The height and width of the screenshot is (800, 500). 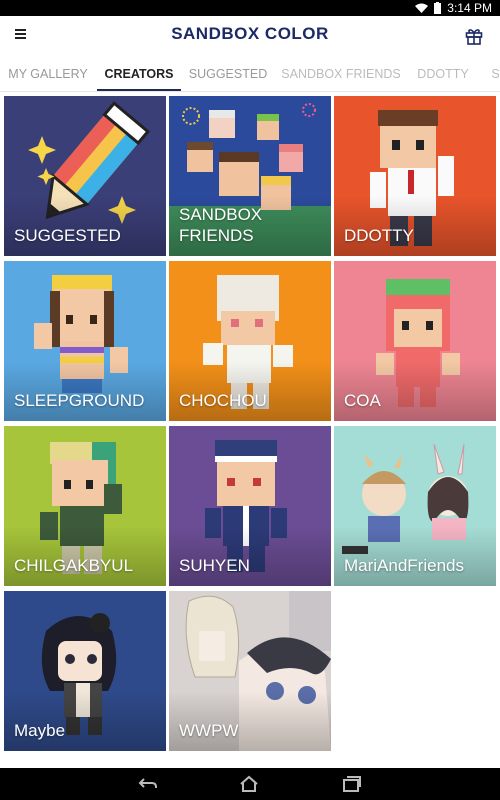 What do you see at coordinates (85, 506) in the screenshot?
I see `card-chilgakbyul: CHILGAKBYUL` at bounding box center [85, 506].